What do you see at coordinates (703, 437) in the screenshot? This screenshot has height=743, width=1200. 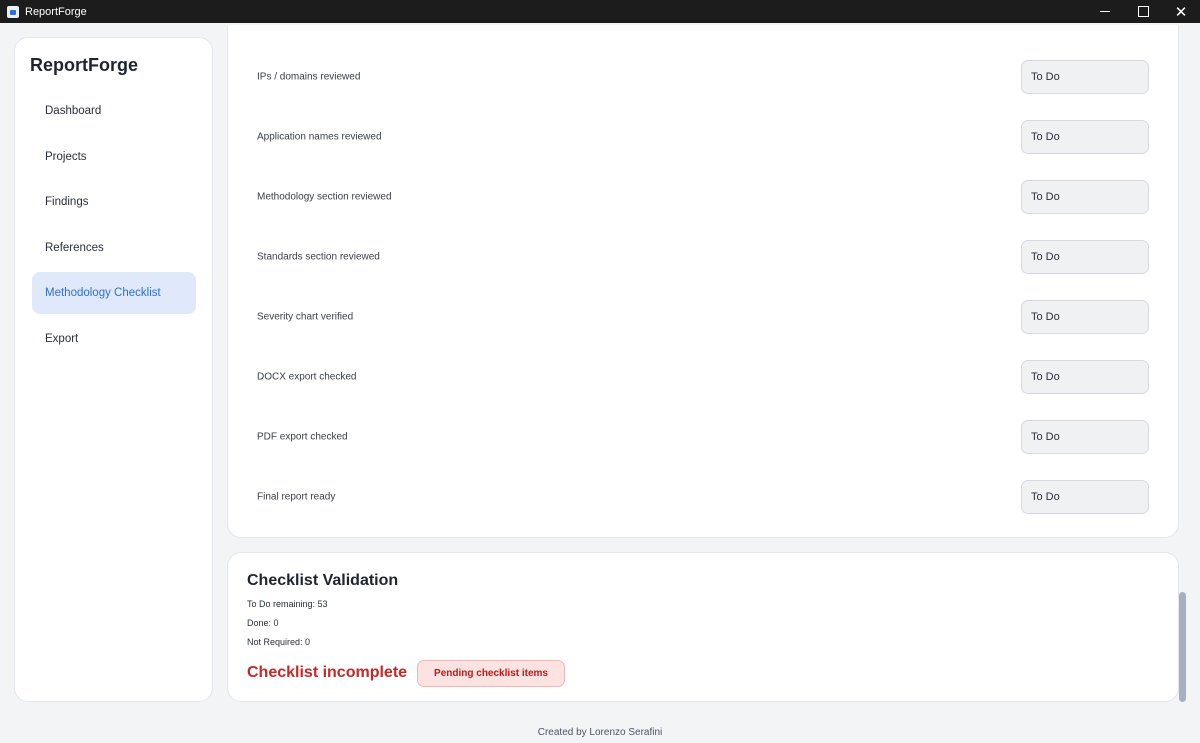 I see `checklist-row: PDF export checked To Do` at bounding box center [703, 437].